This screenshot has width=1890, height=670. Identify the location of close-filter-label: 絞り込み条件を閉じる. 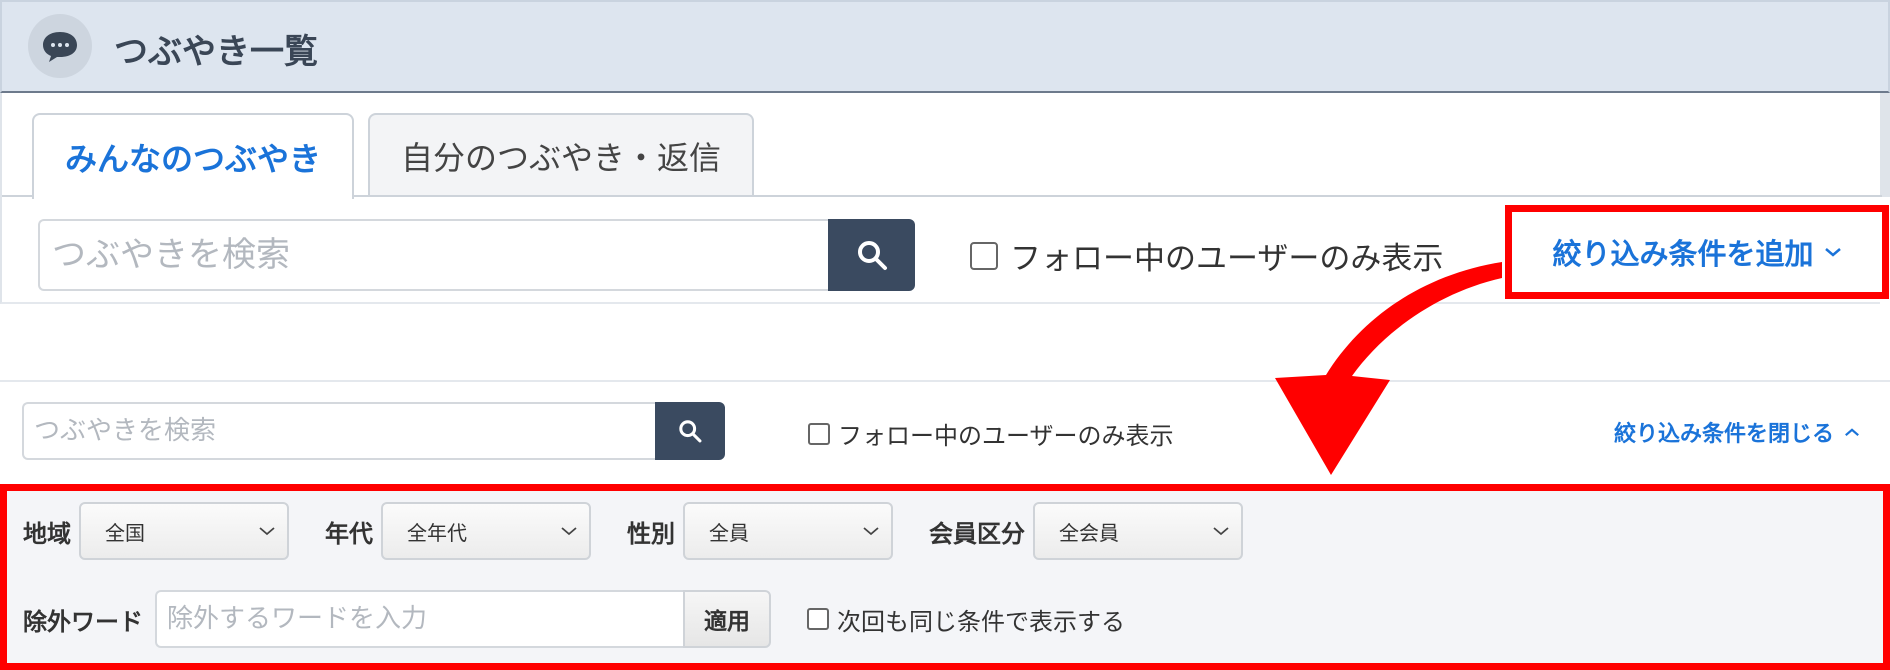
(1723, 434).